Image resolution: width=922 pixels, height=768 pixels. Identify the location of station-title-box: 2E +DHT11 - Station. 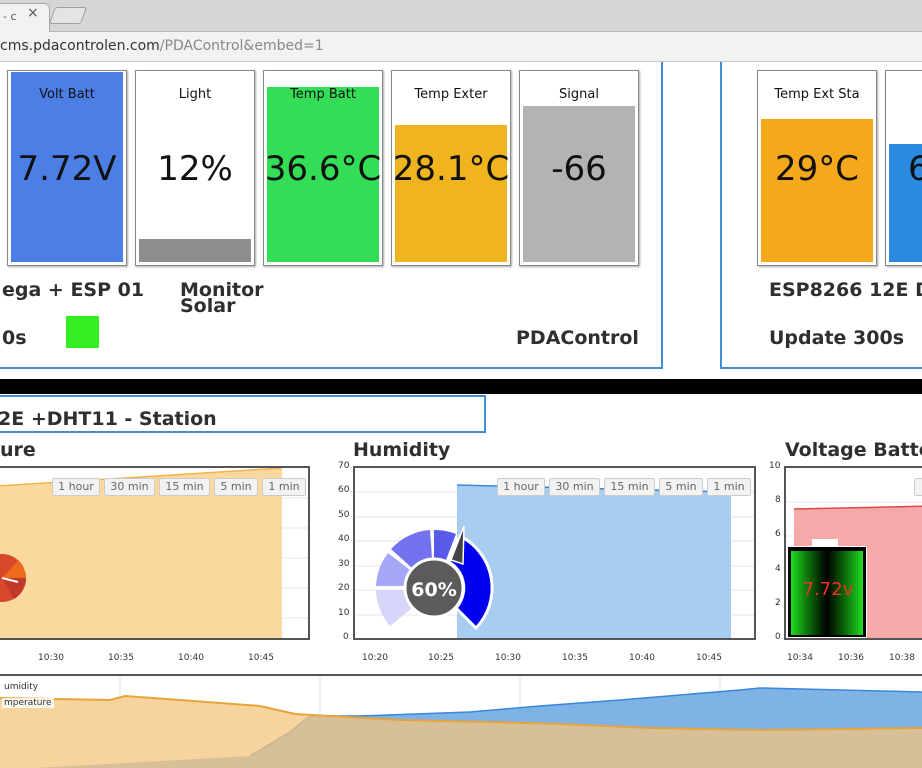
(243, 414).